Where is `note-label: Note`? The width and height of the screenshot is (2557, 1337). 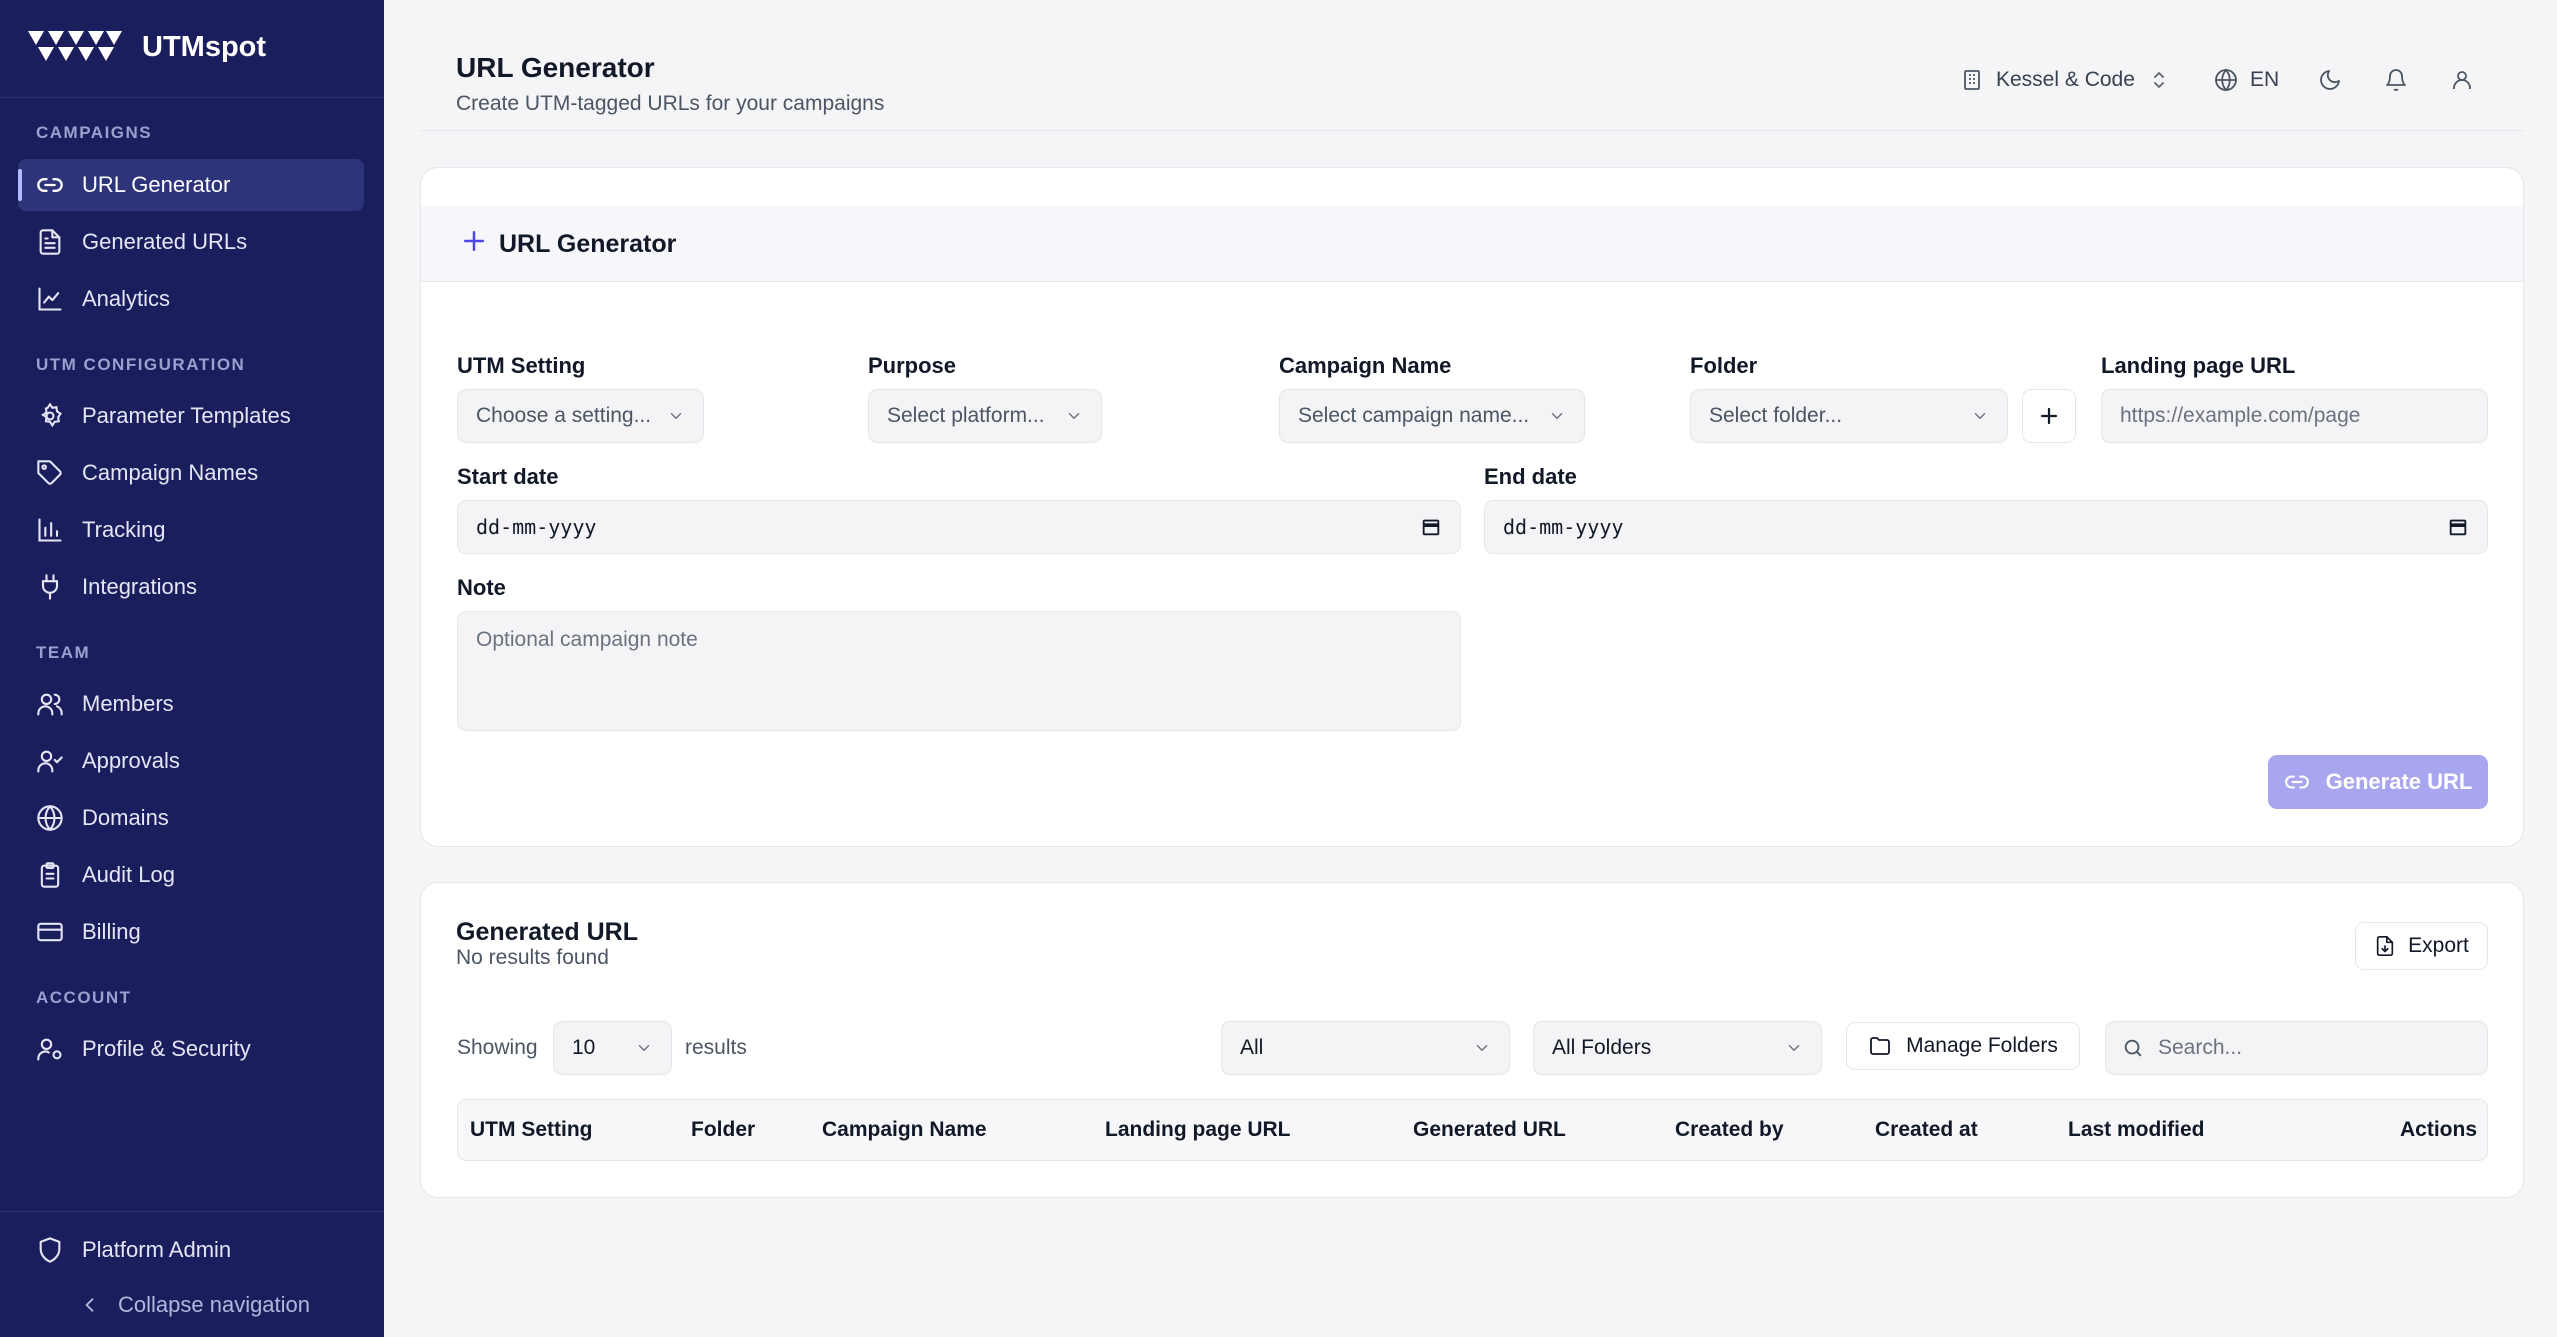 note-label: Note is located at coordinates (481, 587).